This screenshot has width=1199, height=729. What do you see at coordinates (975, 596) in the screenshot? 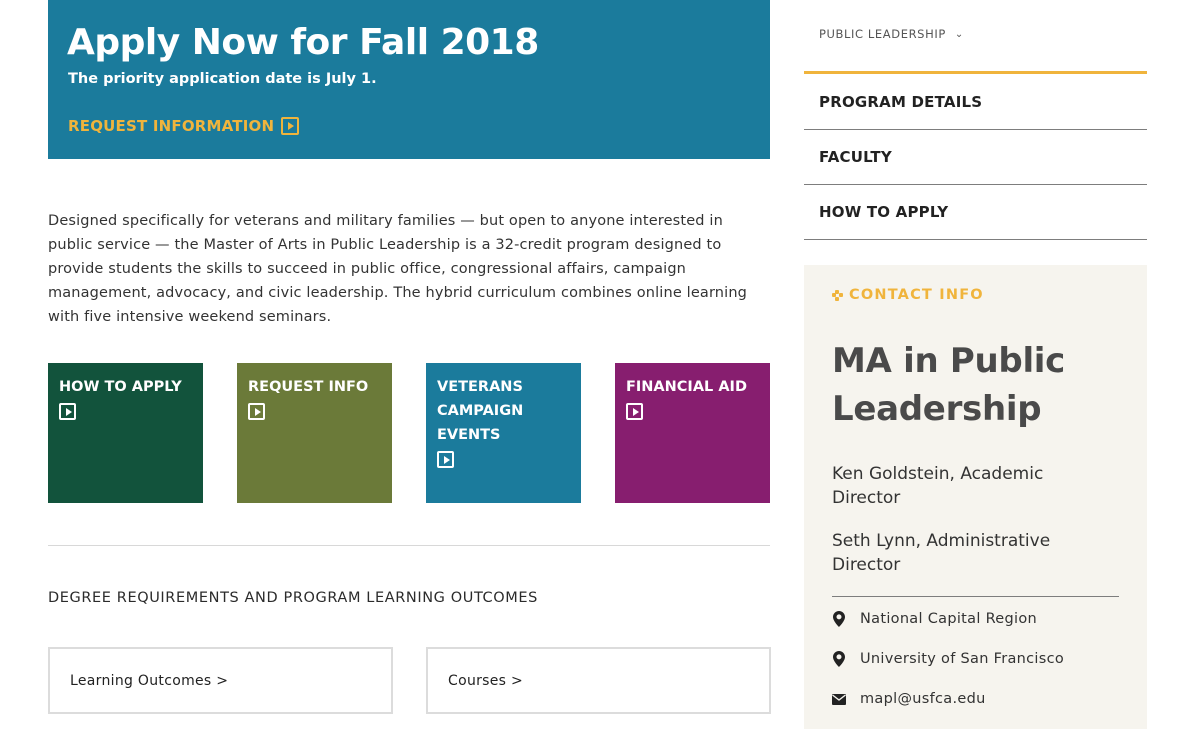
I see `contact-divider` at bounding box center [975, 596].